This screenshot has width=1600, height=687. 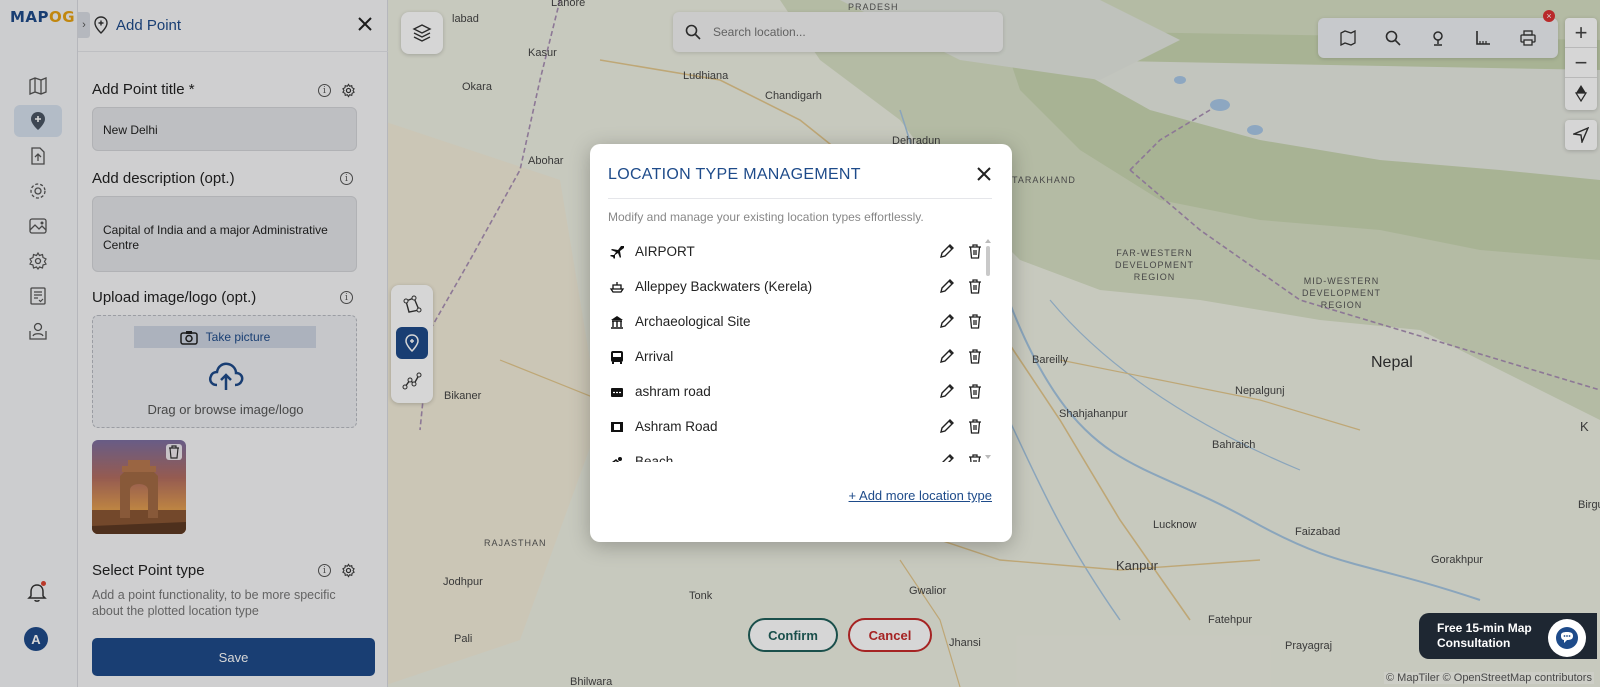 What do you see at coordinates (800, 453) in the screenshot?
I see `list-item: Beach` at bounding box center [800, 453].